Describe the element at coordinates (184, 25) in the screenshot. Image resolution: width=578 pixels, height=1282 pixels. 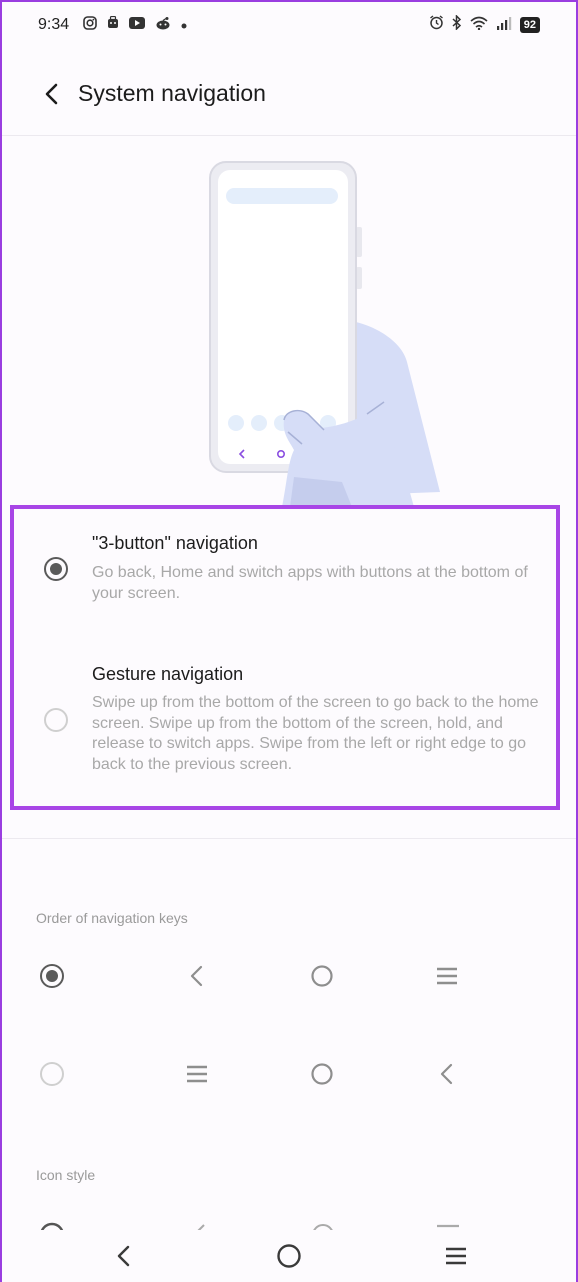
I see `dot-icon` at that location.